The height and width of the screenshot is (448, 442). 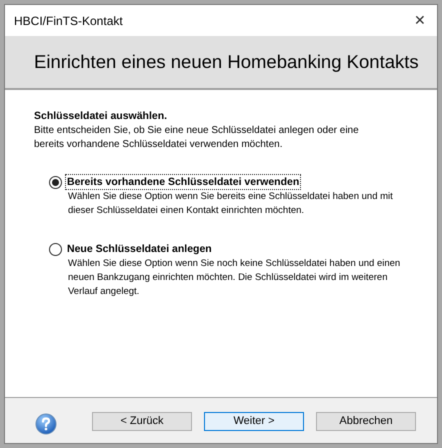 I want to click on help-icon, so click(x=46, y=423).